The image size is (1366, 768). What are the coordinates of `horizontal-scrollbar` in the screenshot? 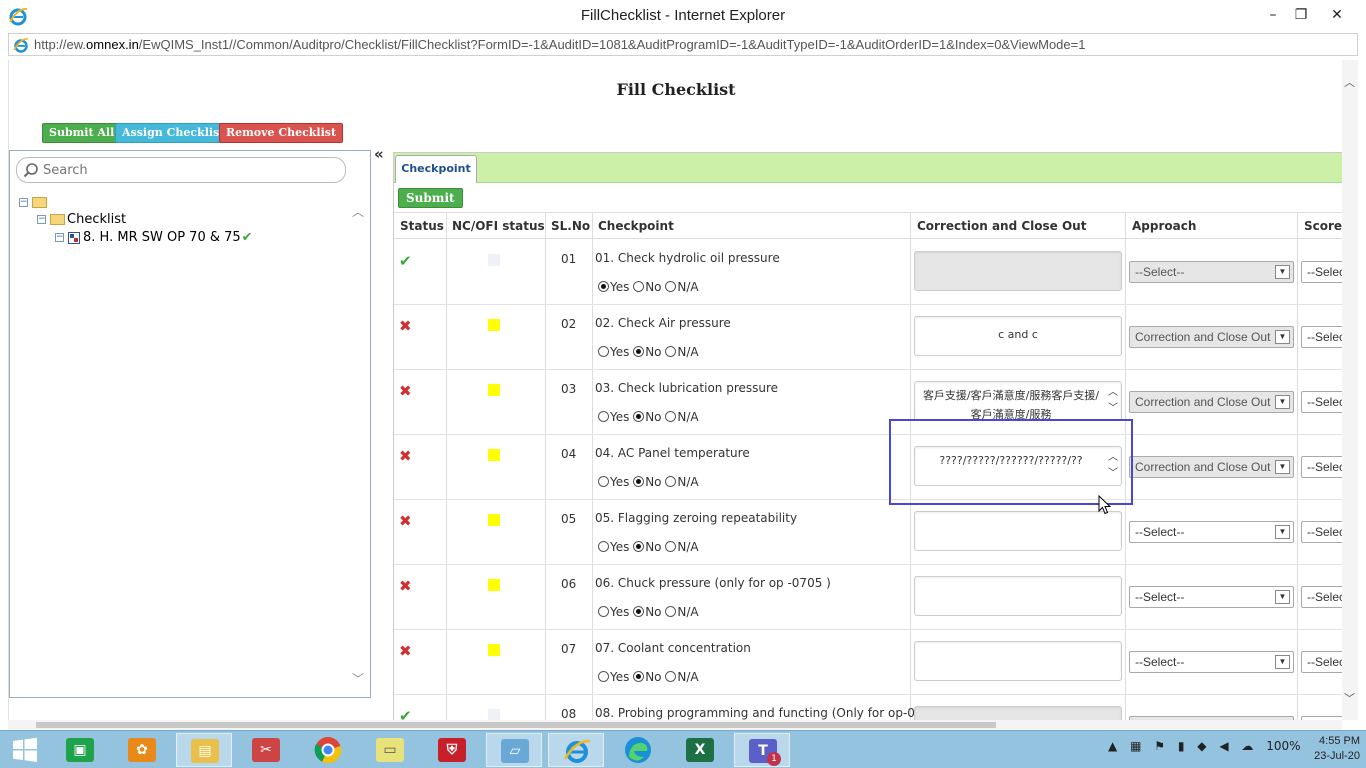 It's located at (675, 725).